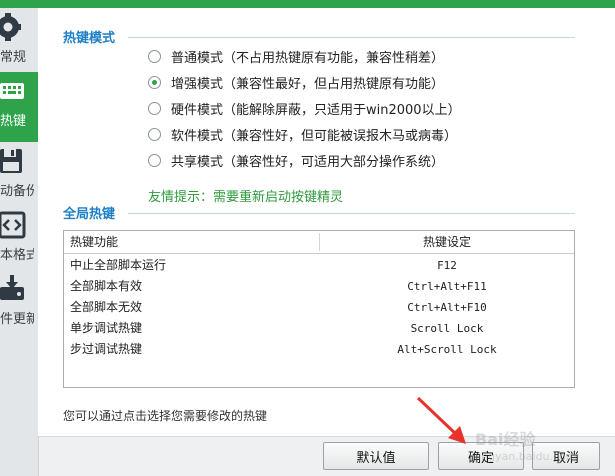 The width and height of the screenshot is (615, 476). I want to click on floppy-disk-icon, so click(11, 161).